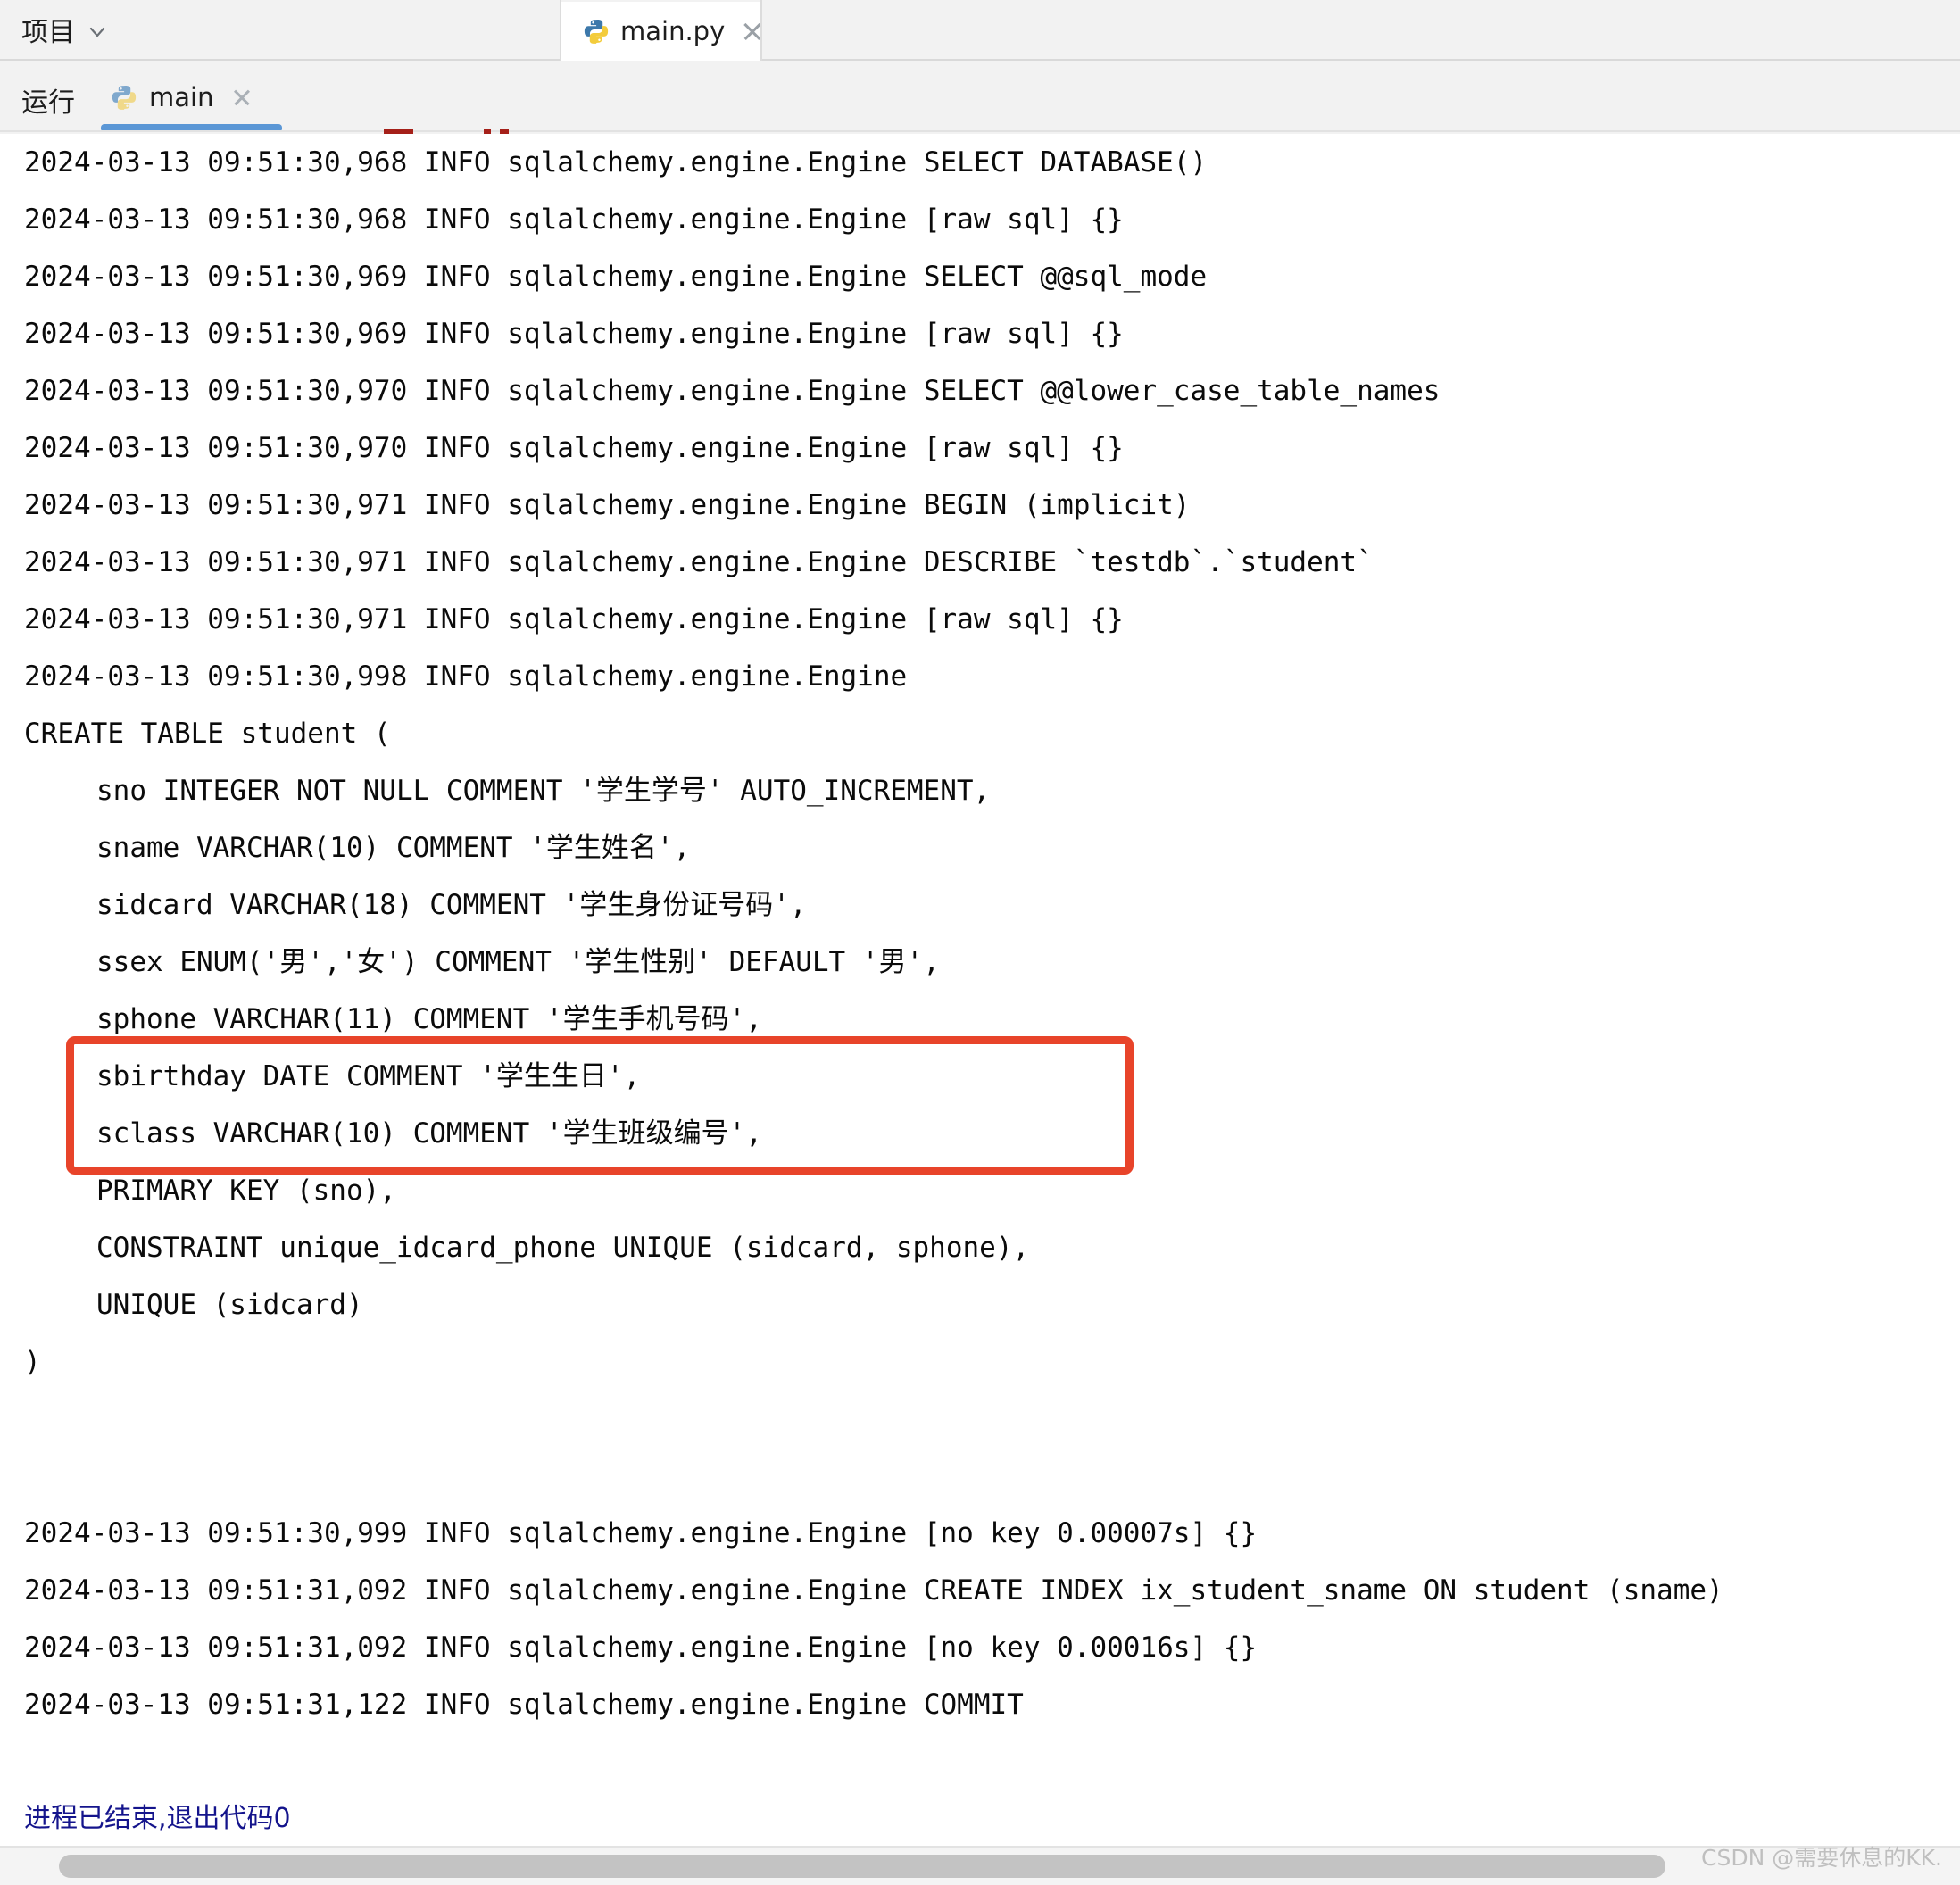 This screenshot has height=1885, width=1960. I want to click on run-tool-window-header: 运行 main, so click(980, 98).